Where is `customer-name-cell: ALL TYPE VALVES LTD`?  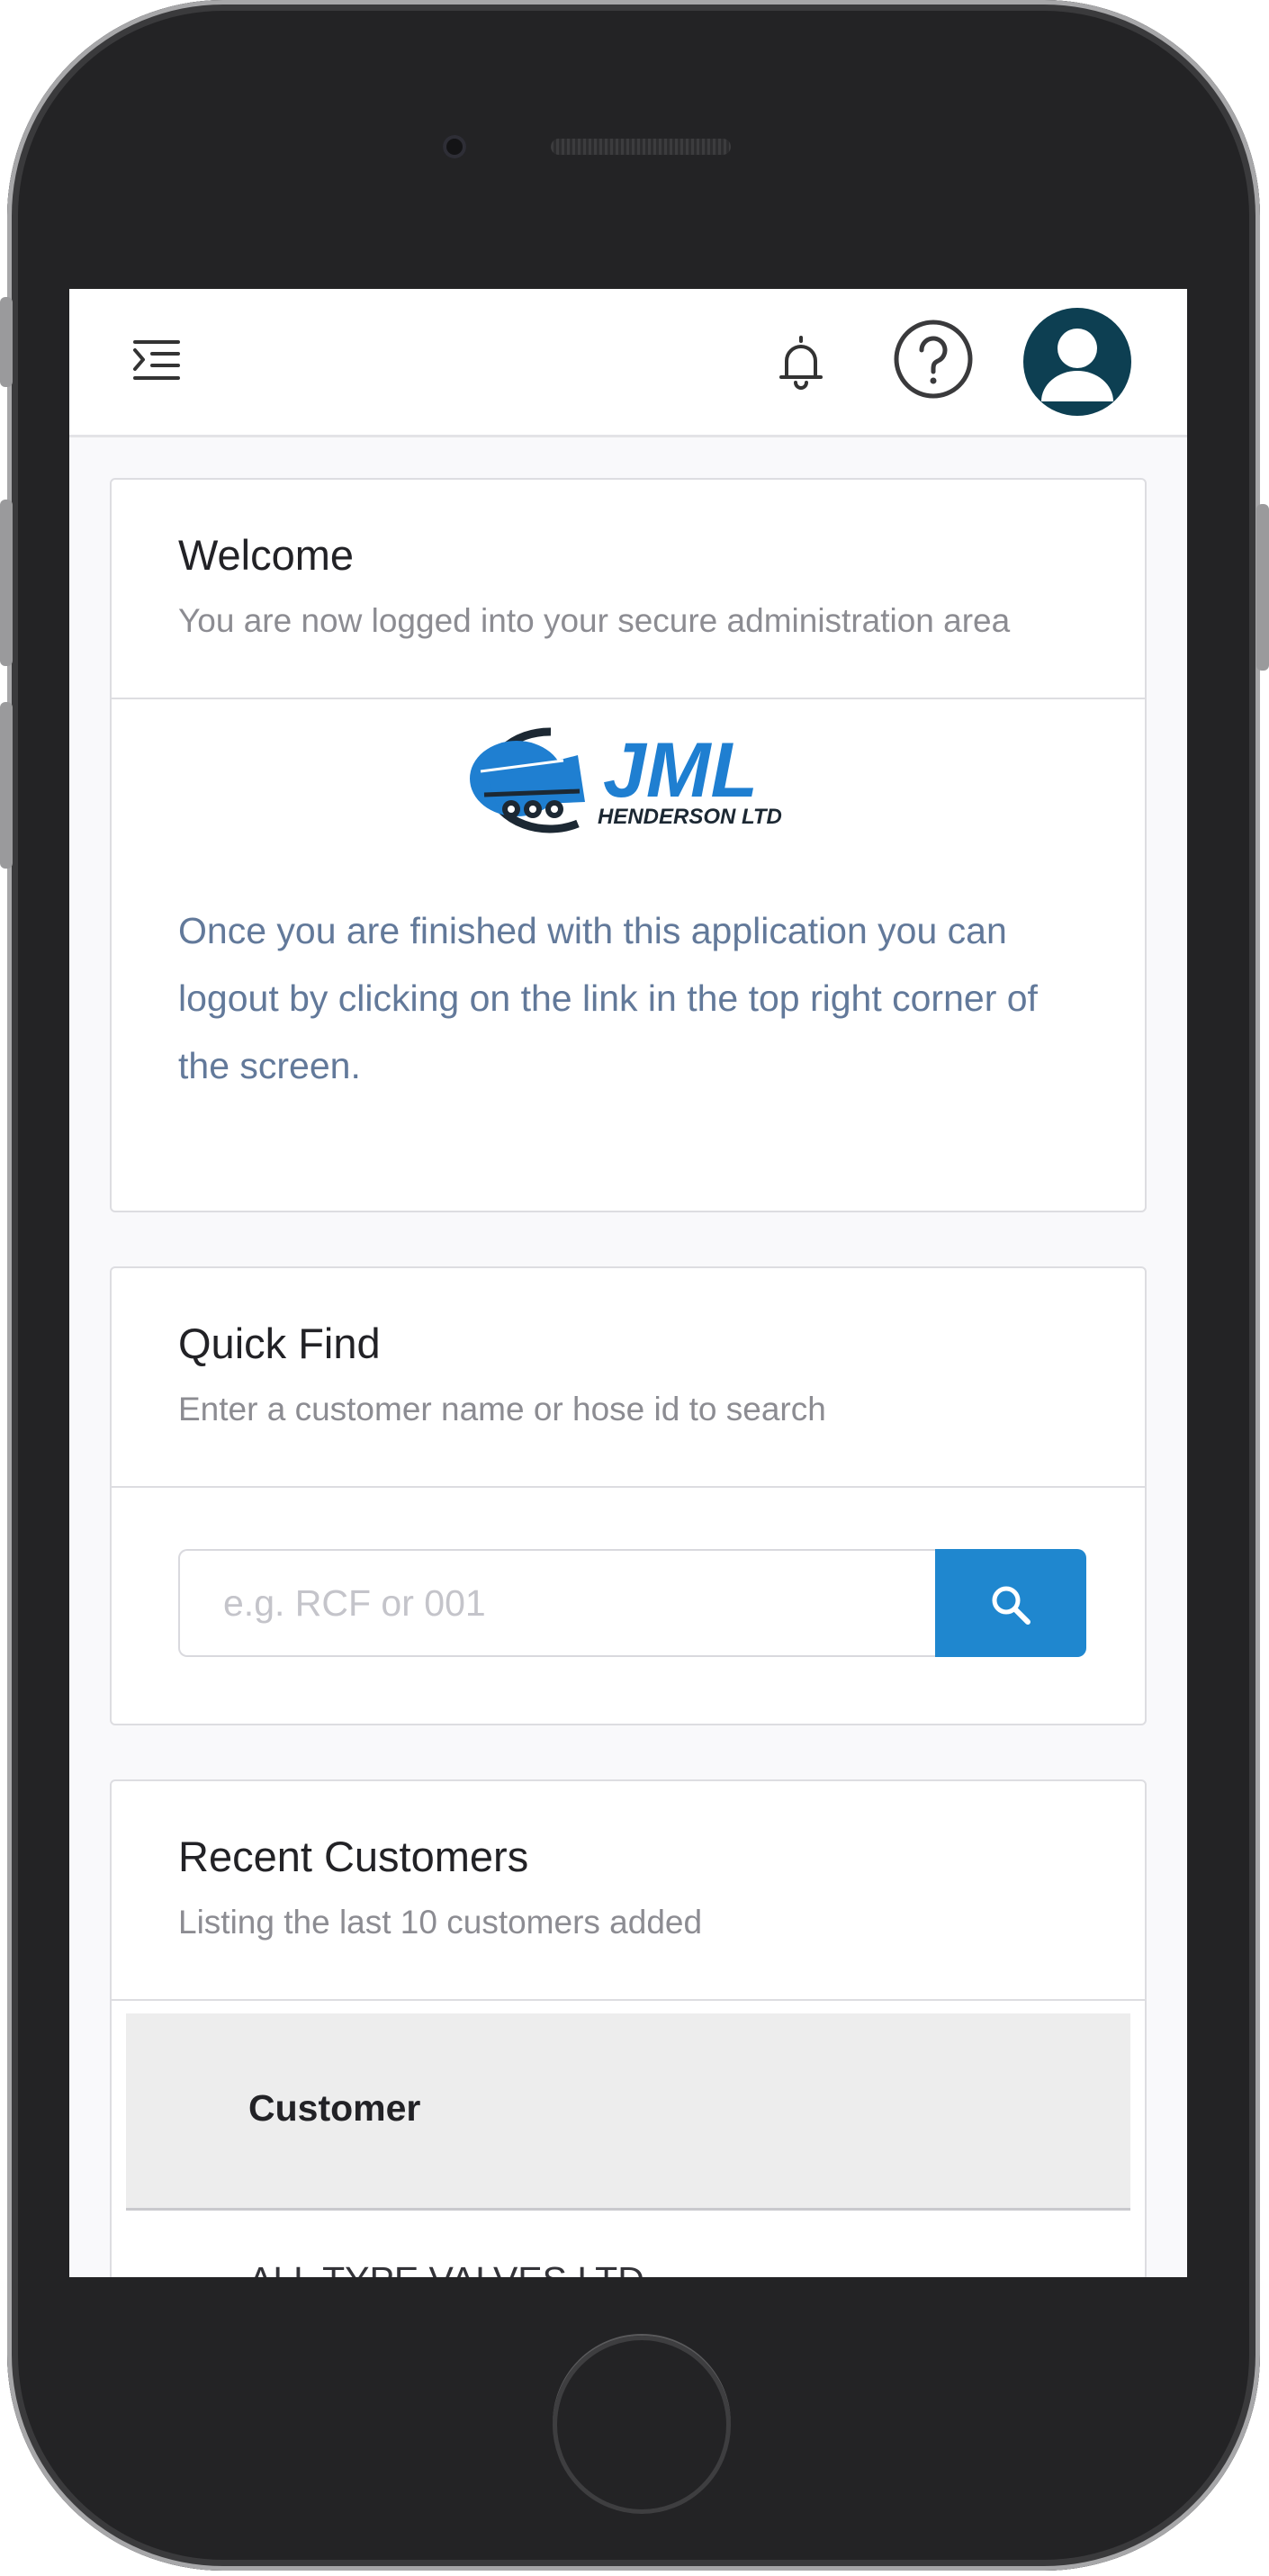 customer-name-cell: ALL TYPE VALVES LTD is located at coordinates (446, 2268).